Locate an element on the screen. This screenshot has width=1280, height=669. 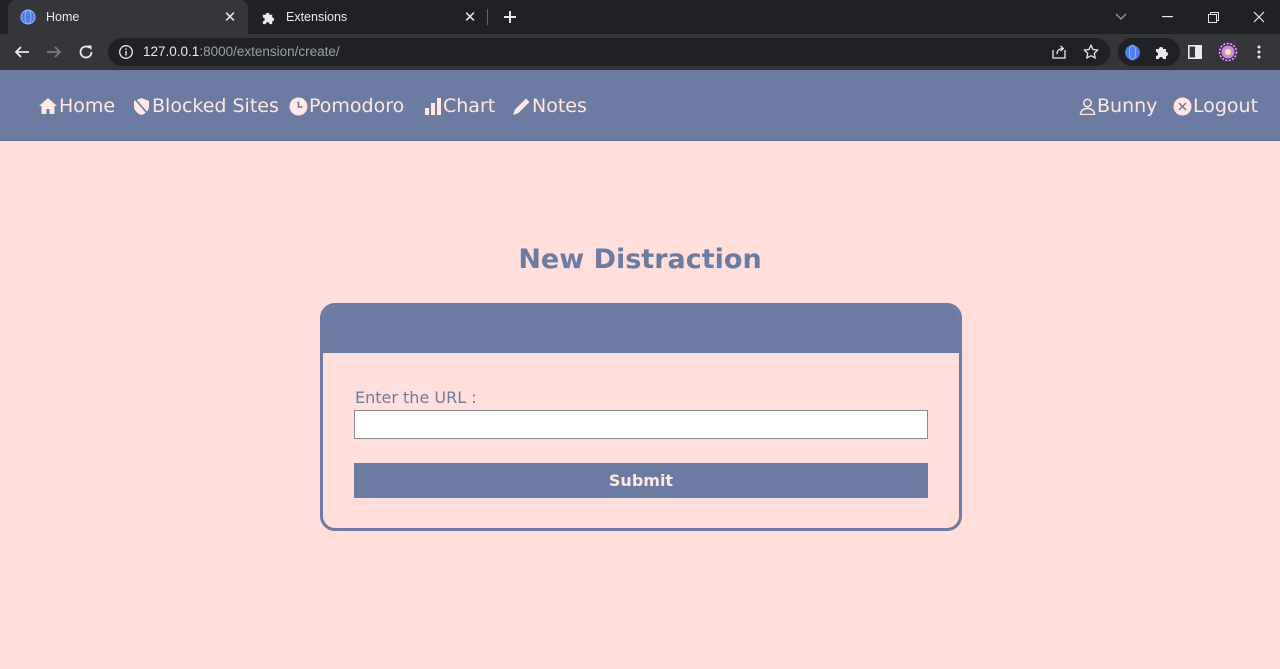
reload-button is located at coordinates (86, 52).